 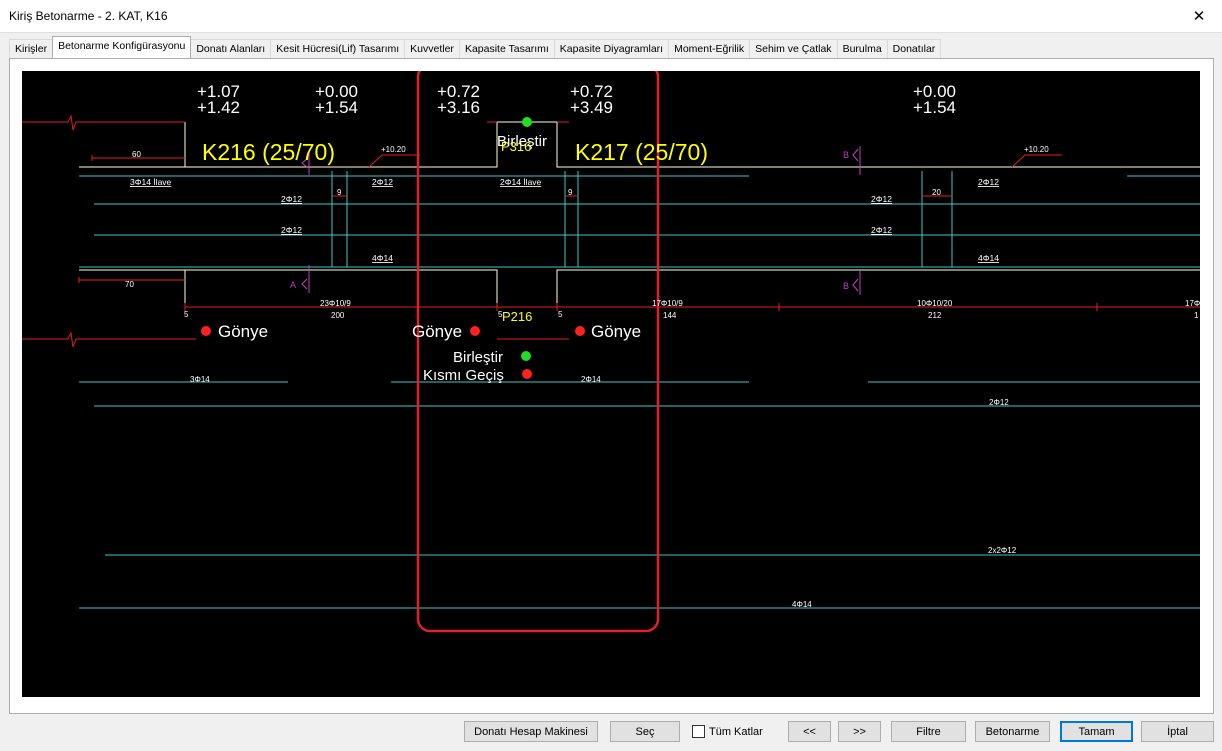 What do you see at coordinates (581, 220) in the screenshot?
I see `section-markers` at bounding box center [581, 220].